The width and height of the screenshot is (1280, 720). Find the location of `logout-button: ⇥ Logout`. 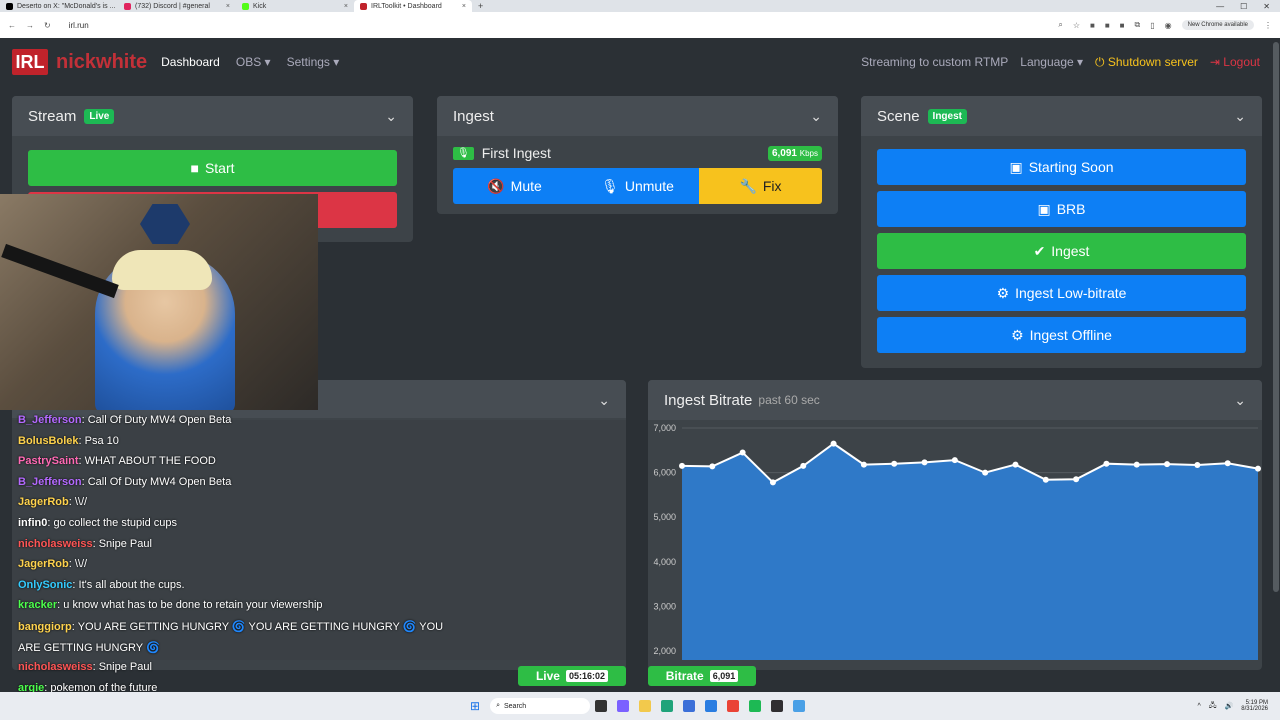

logout-button: ⇥ Logout is located at coordinates (1235, 62).